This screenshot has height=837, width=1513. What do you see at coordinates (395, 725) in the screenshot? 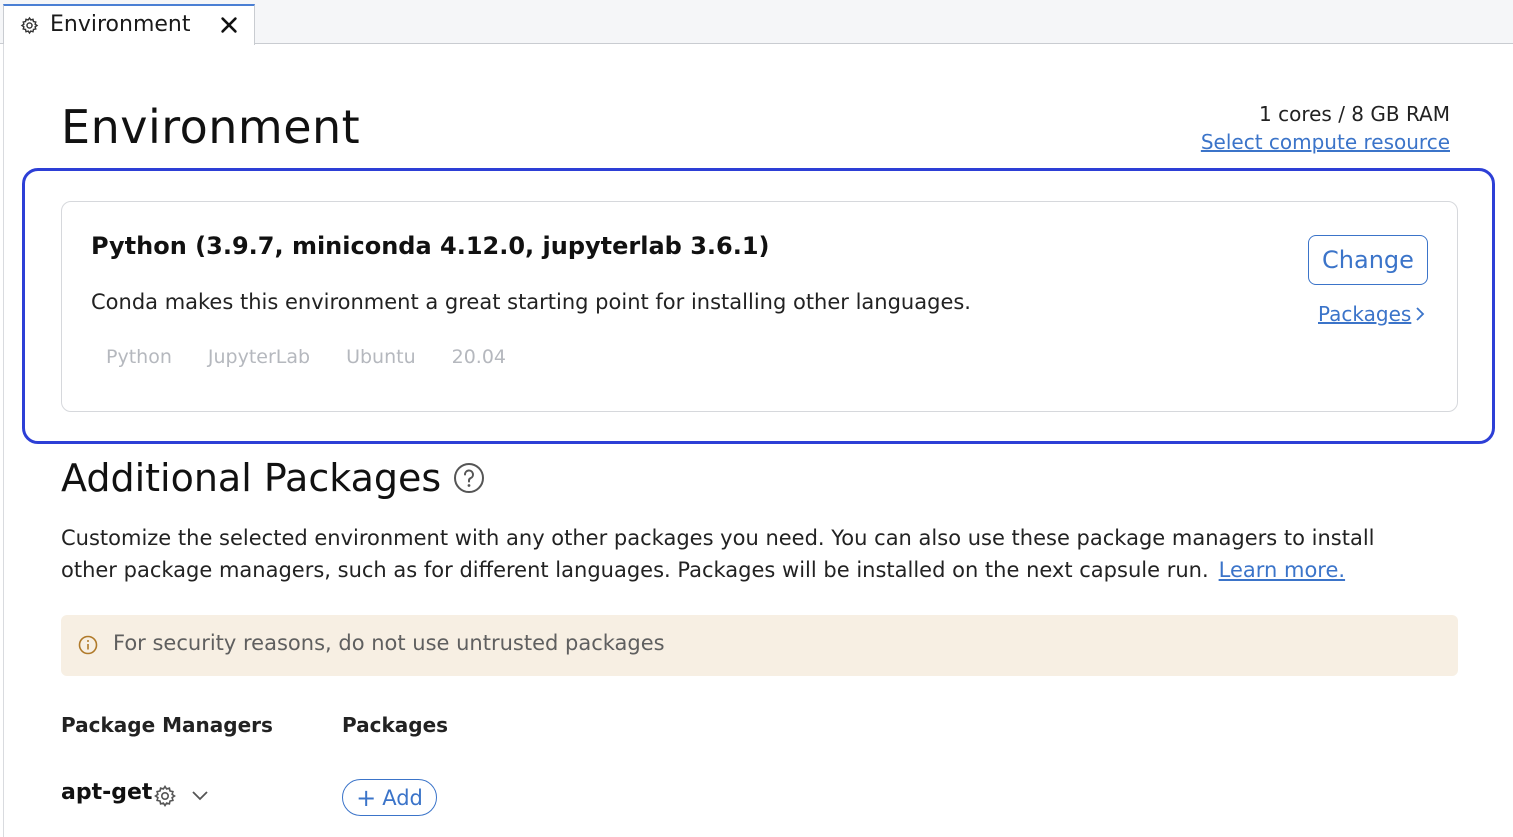
I see `column-header-packages: Packages` at bounding box center [395, 725].